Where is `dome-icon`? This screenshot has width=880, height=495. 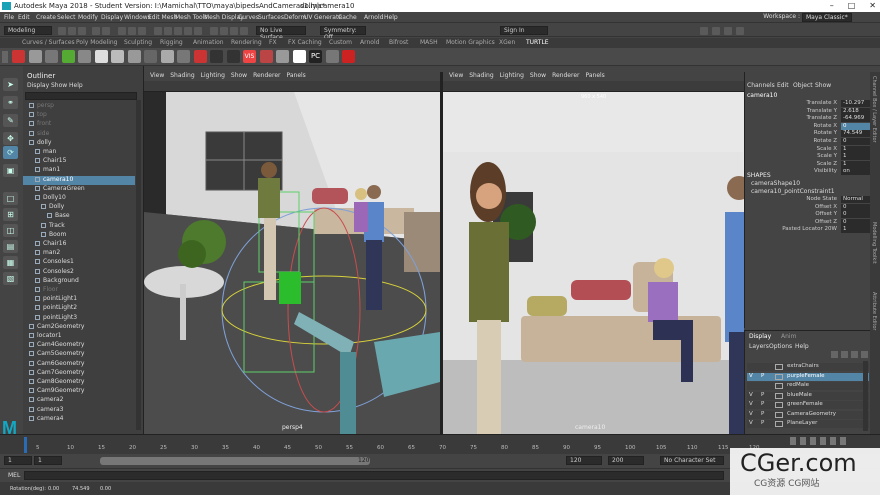 dome-icon is located at coordinates (117, 56).